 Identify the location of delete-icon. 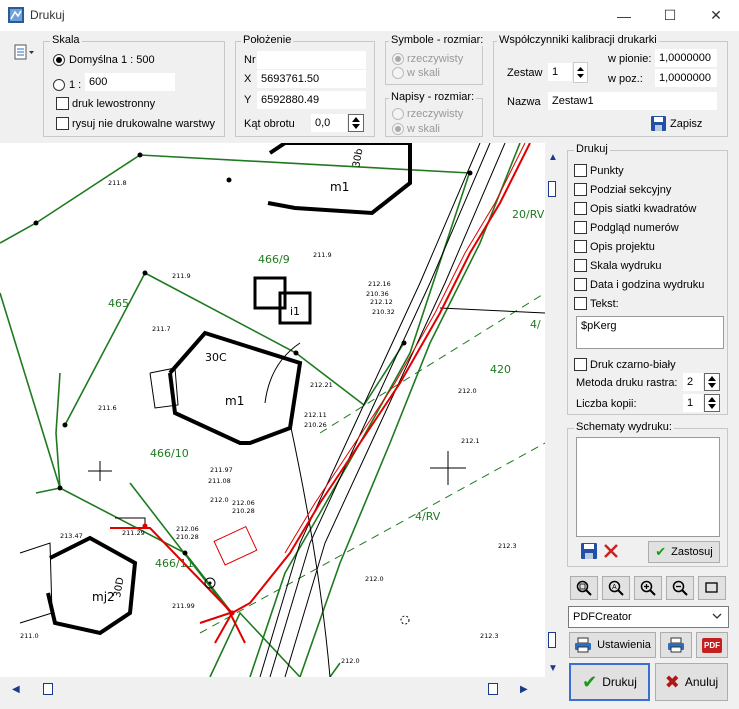
(611, 551).